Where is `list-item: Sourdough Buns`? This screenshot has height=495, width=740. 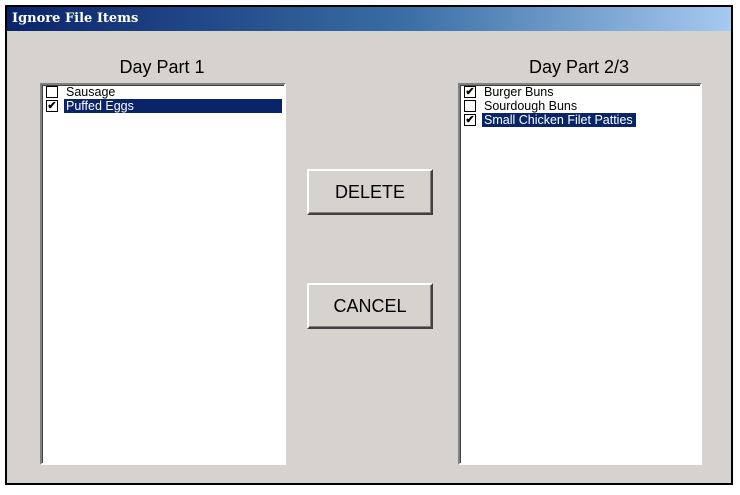
list-item: Sourdough Buns is located at coordinates (581, 106).